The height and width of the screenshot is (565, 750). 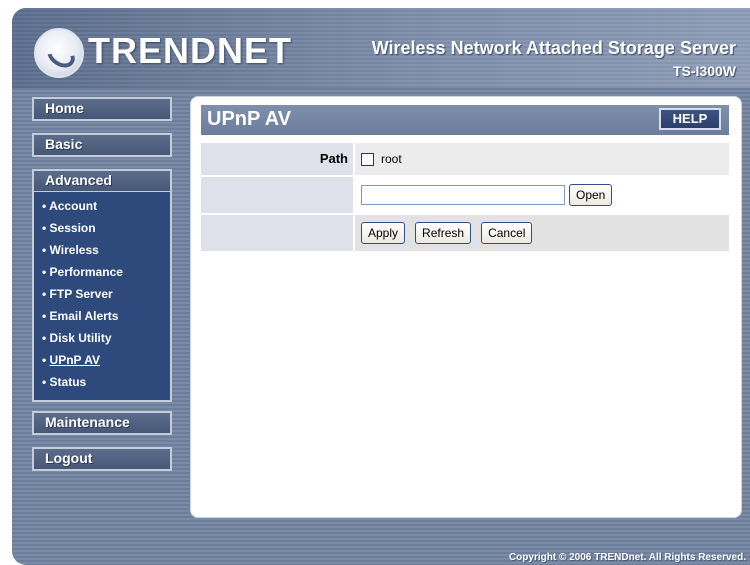 I want to click on sidebar-item-label: Wireless, so click(x=74, y=250).